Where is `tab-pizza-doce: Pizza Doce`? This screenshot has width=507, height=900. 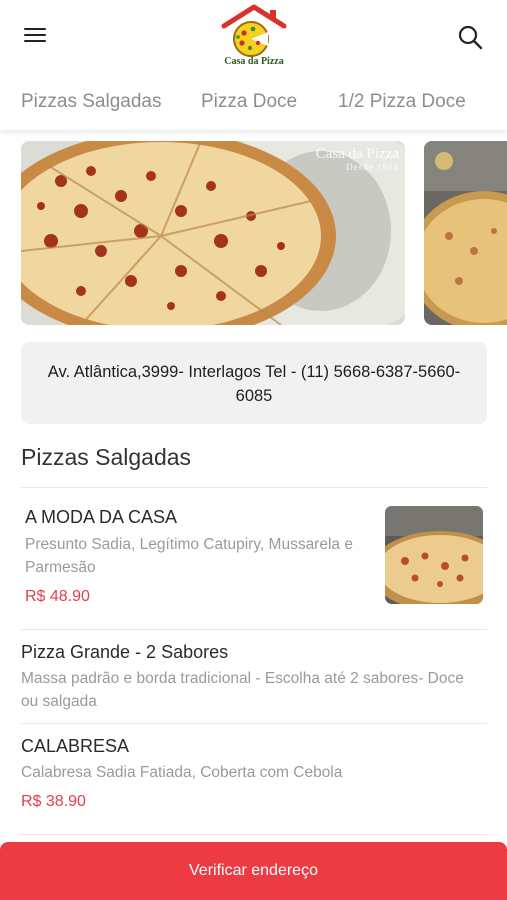 tab-pizza-doce: Pizza Doce is located at coordinates (249, 102).